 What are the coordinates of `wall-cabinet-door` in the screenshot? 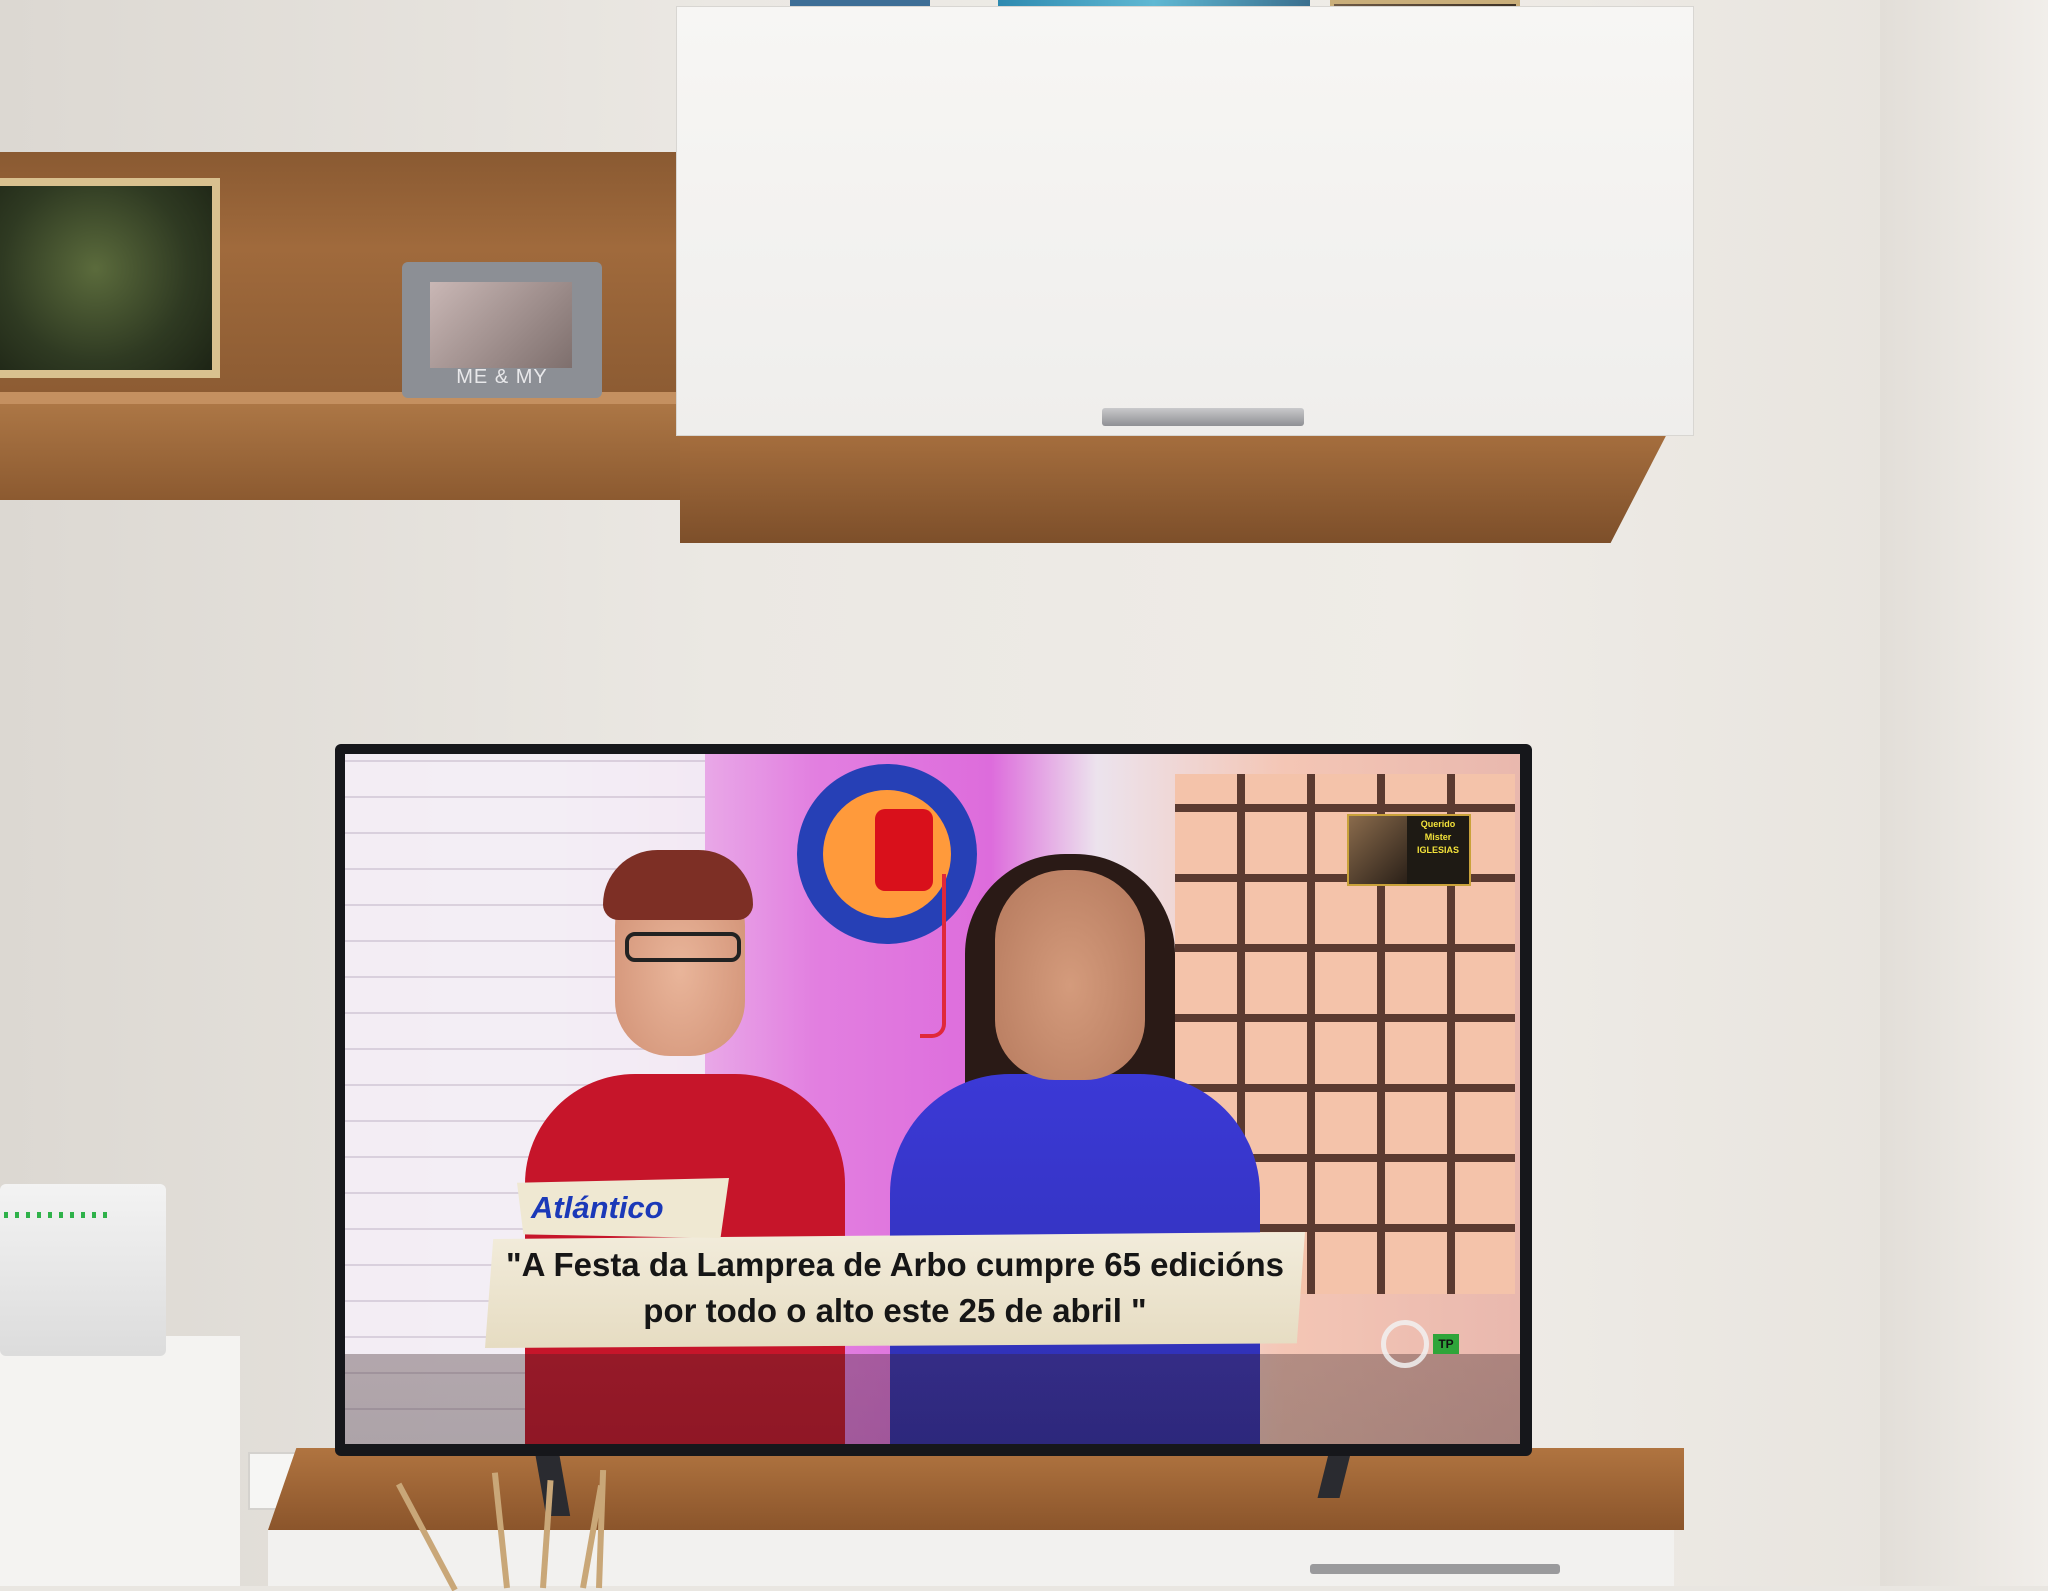 It's located at (1185, 221).